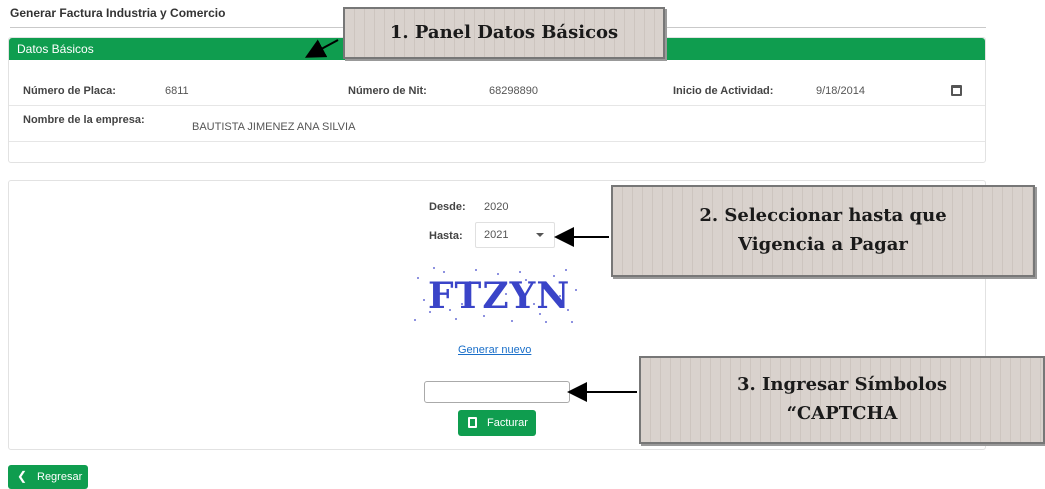  What do you see at coordinates (823, 244) in the screenshot?
I see `callout-2-line-2: Vigencia a Pagar` at bounding box center [823, 244].